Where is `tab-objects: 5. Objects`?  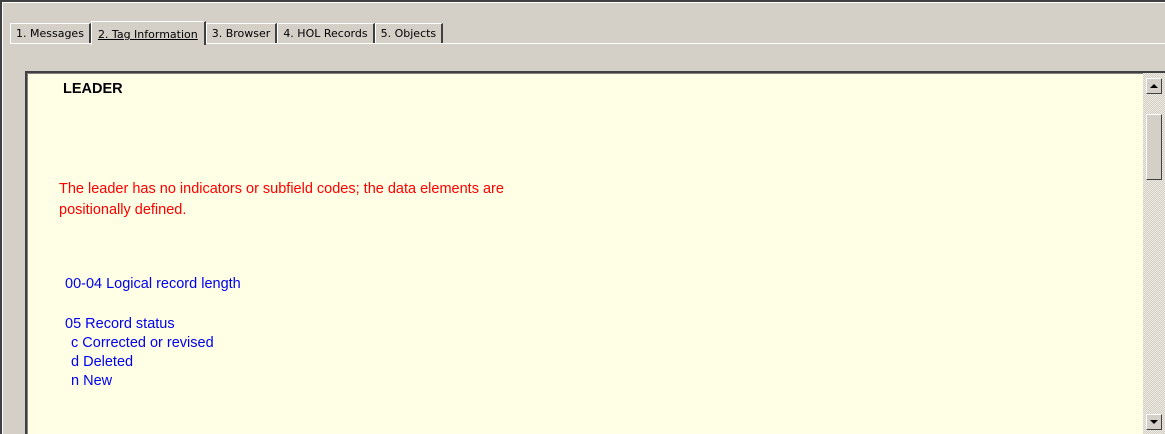
tab-objects: 5. Objects is located at coordinates (409, 33).